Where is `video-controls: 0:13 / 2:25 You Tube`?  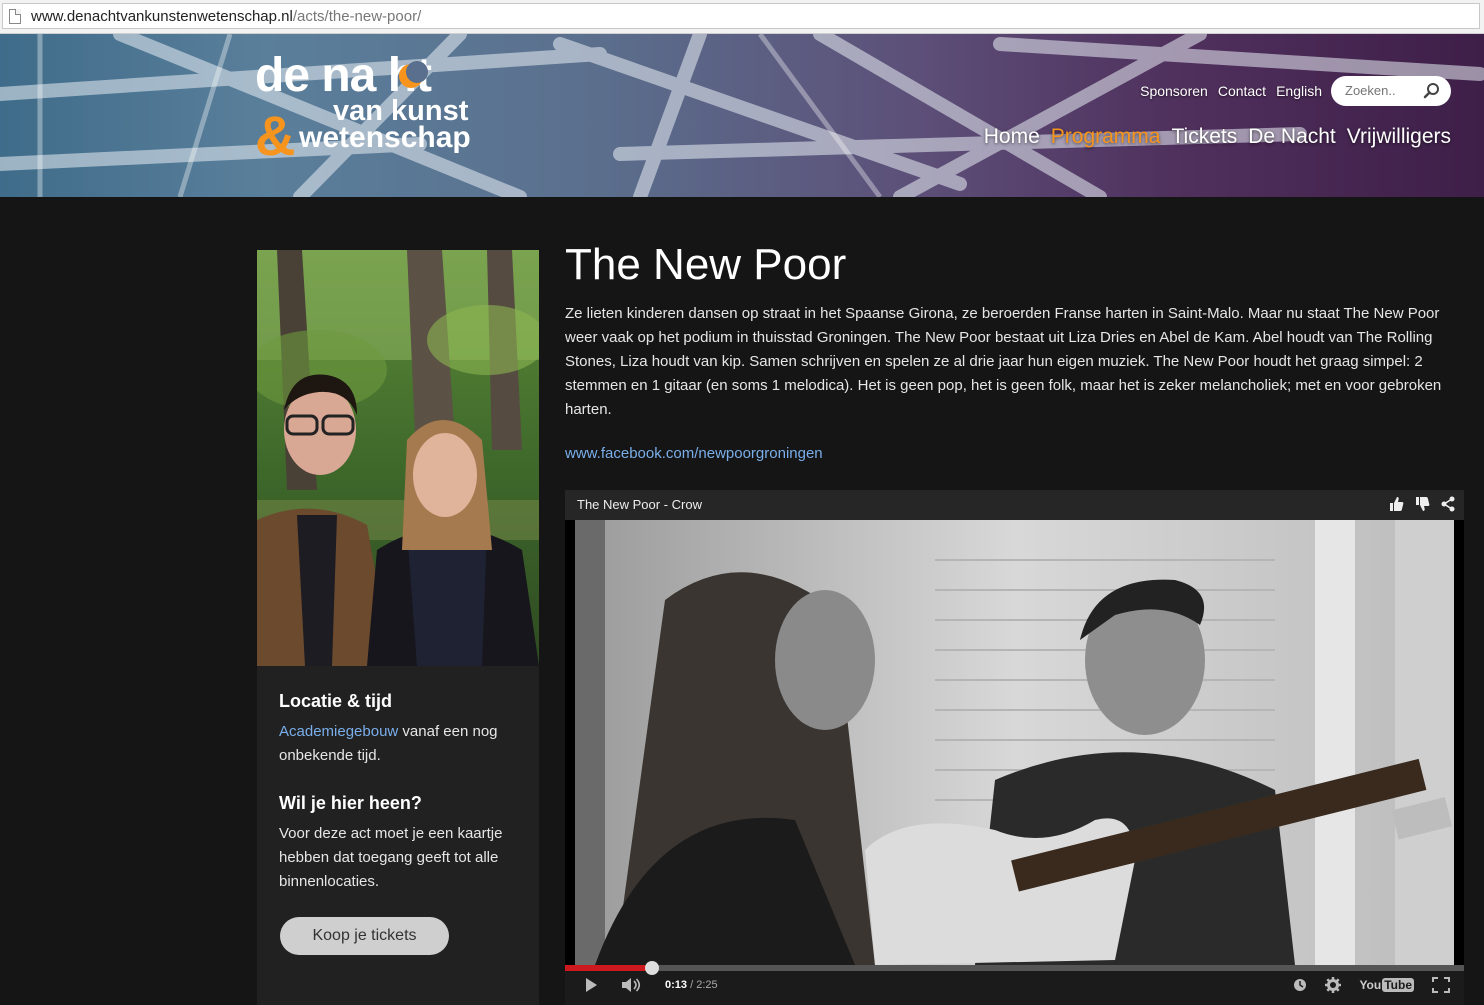 video-controls: 0:13 / 2:25 You Tube is located at coordinates (1014, 983).